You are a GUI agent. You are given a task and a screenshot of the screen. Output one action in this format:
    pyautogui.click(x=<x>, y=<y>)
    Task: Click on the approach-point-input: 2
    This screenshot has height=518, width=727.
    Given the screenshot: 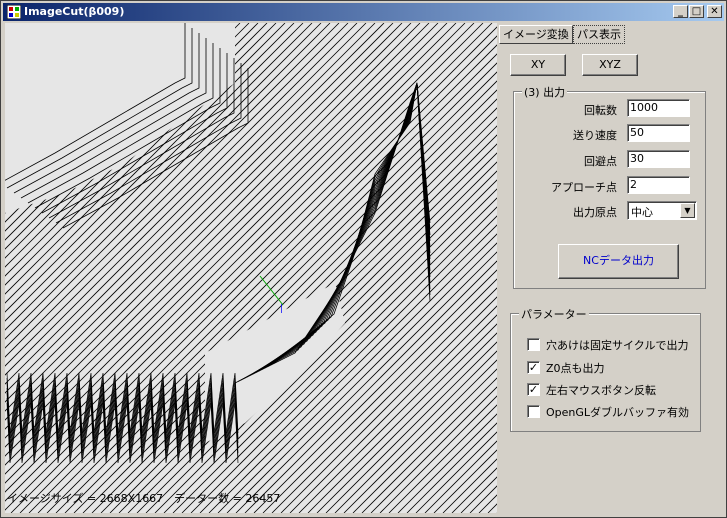 What is the action you would take?
    pyautogui.click(x=658, y=185)
    